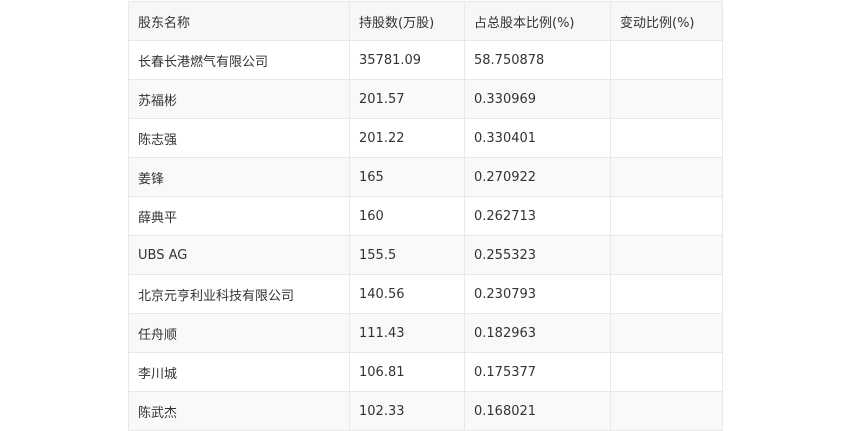 Image resolution: width=850 pixels, height=431 pixels. I want to click on cell-share-ratio: 0.230793, so click(537, 294).